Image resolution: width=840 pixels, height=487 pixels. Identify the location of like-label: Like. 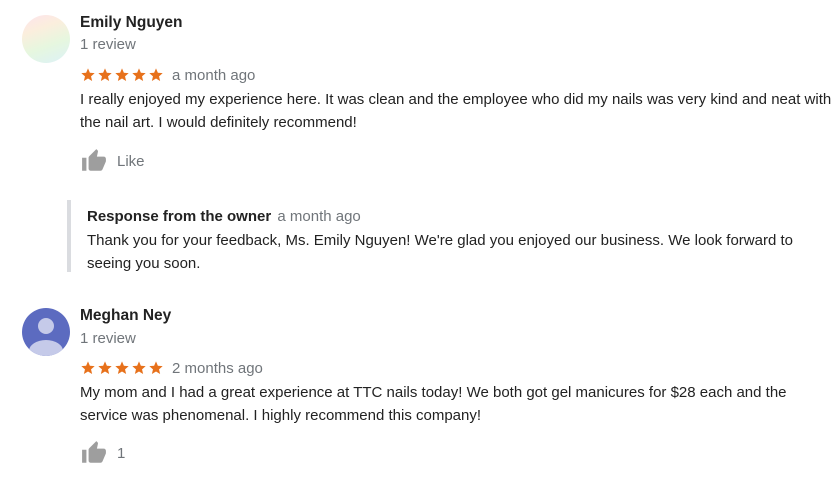
(131, 161).